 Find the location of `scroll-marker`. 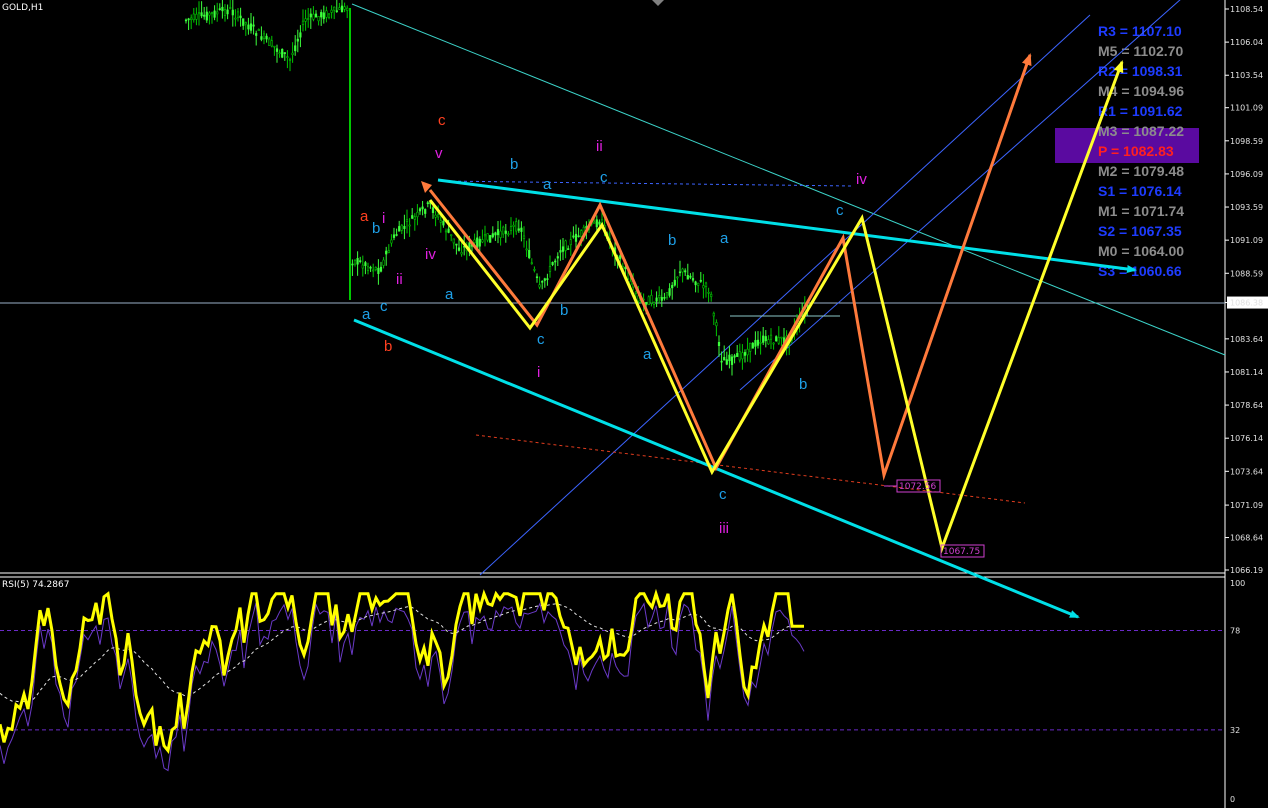

scroll-marker is located at coordinates (658, 3).